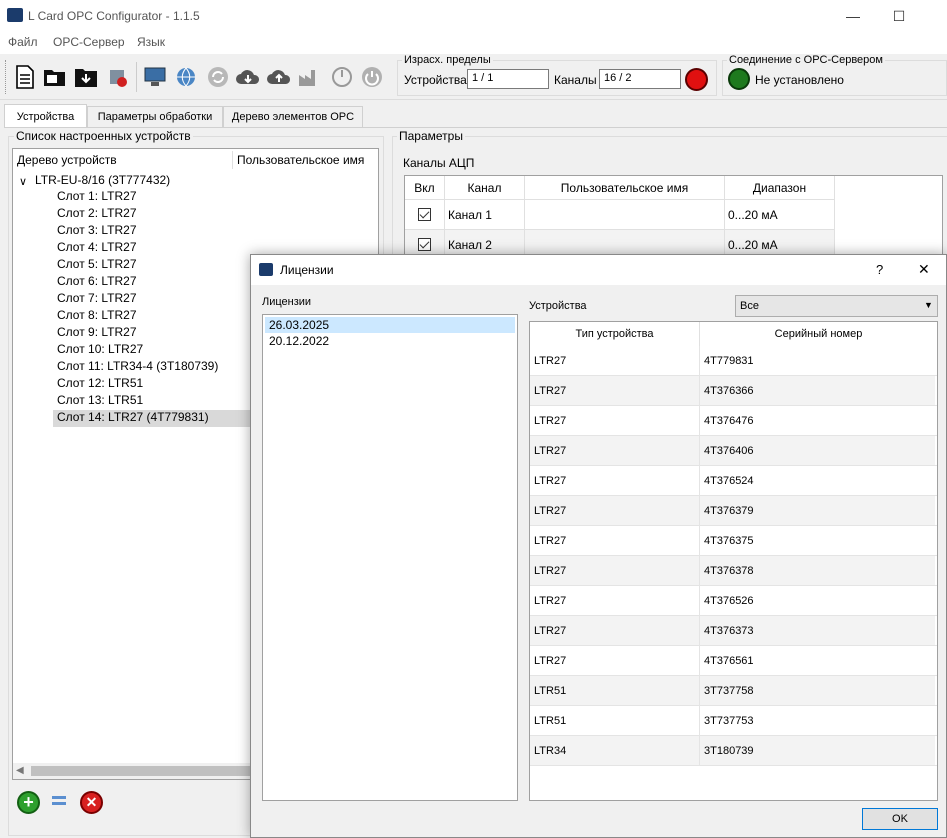 The image size is (947, 838). What do you see at coordinates (390, 325) in the screenshot?
I see `license-item: 26.03.2025` at bounding box center [390, 325].